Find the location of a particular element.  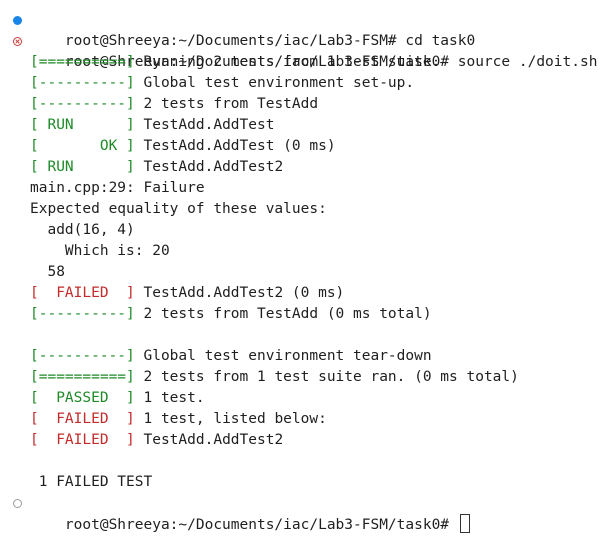

test-output: 58 is located at coordinates (47, 272).